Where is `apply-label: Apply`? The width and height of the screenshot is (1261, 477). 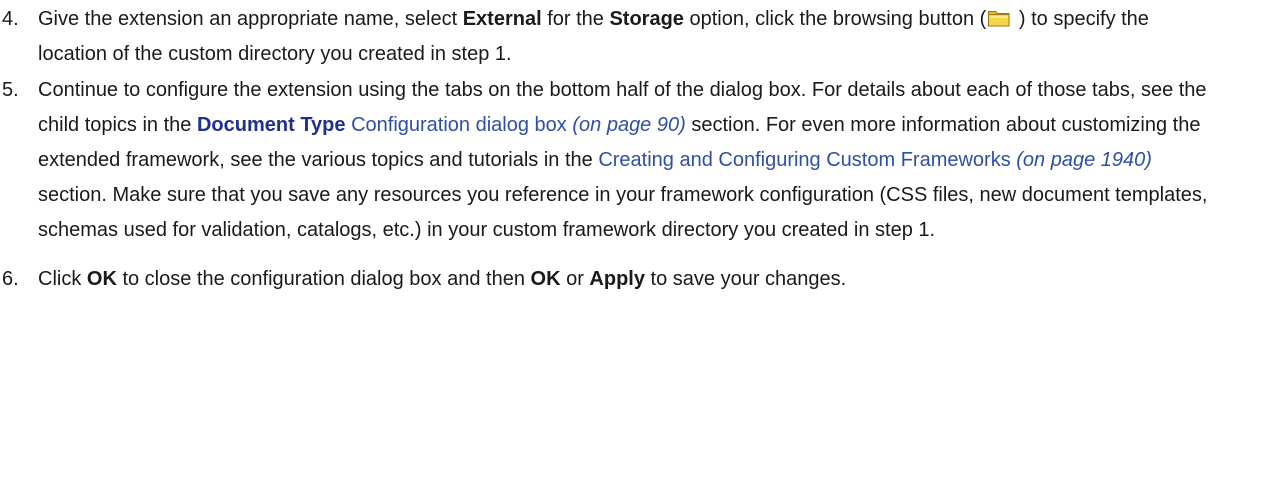 apply-label: Apply is located at coordinates (617, 279).